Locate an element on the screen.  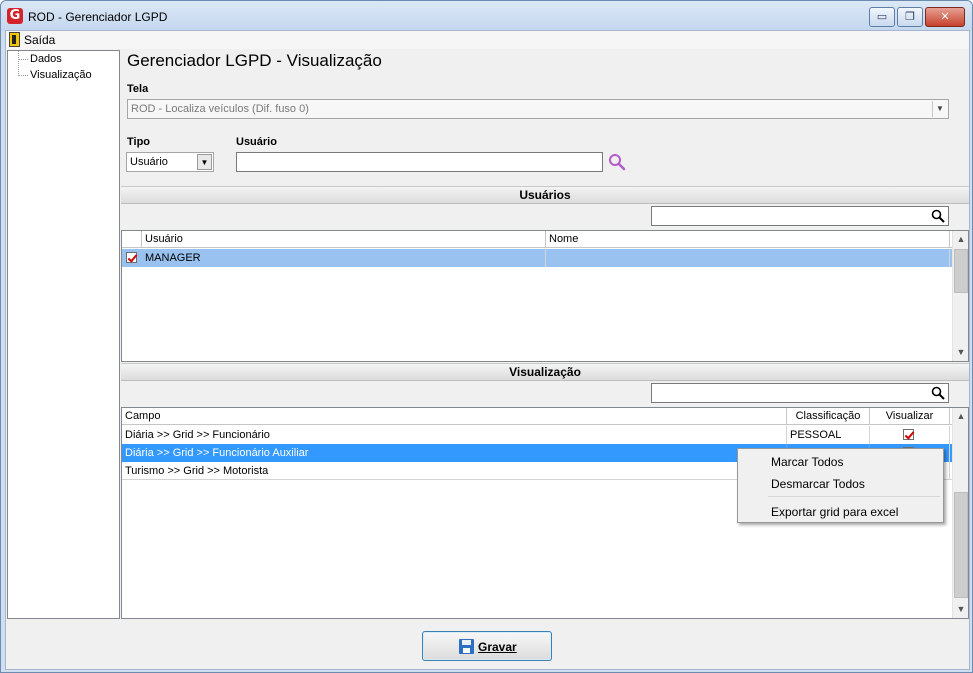
maximize-icon: ❐ is located at coordinates (910, 16).